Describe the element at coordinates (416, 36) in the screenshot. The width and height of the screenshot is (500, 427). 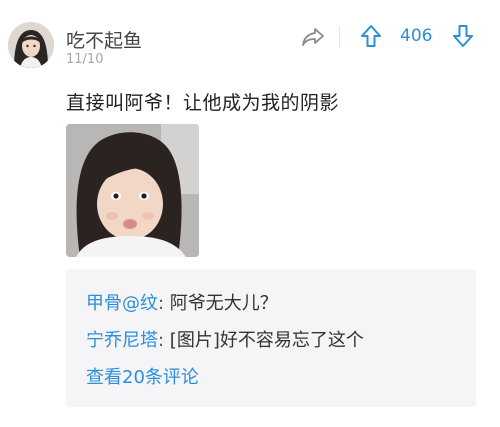
I see `vote-count: 406` at that location.